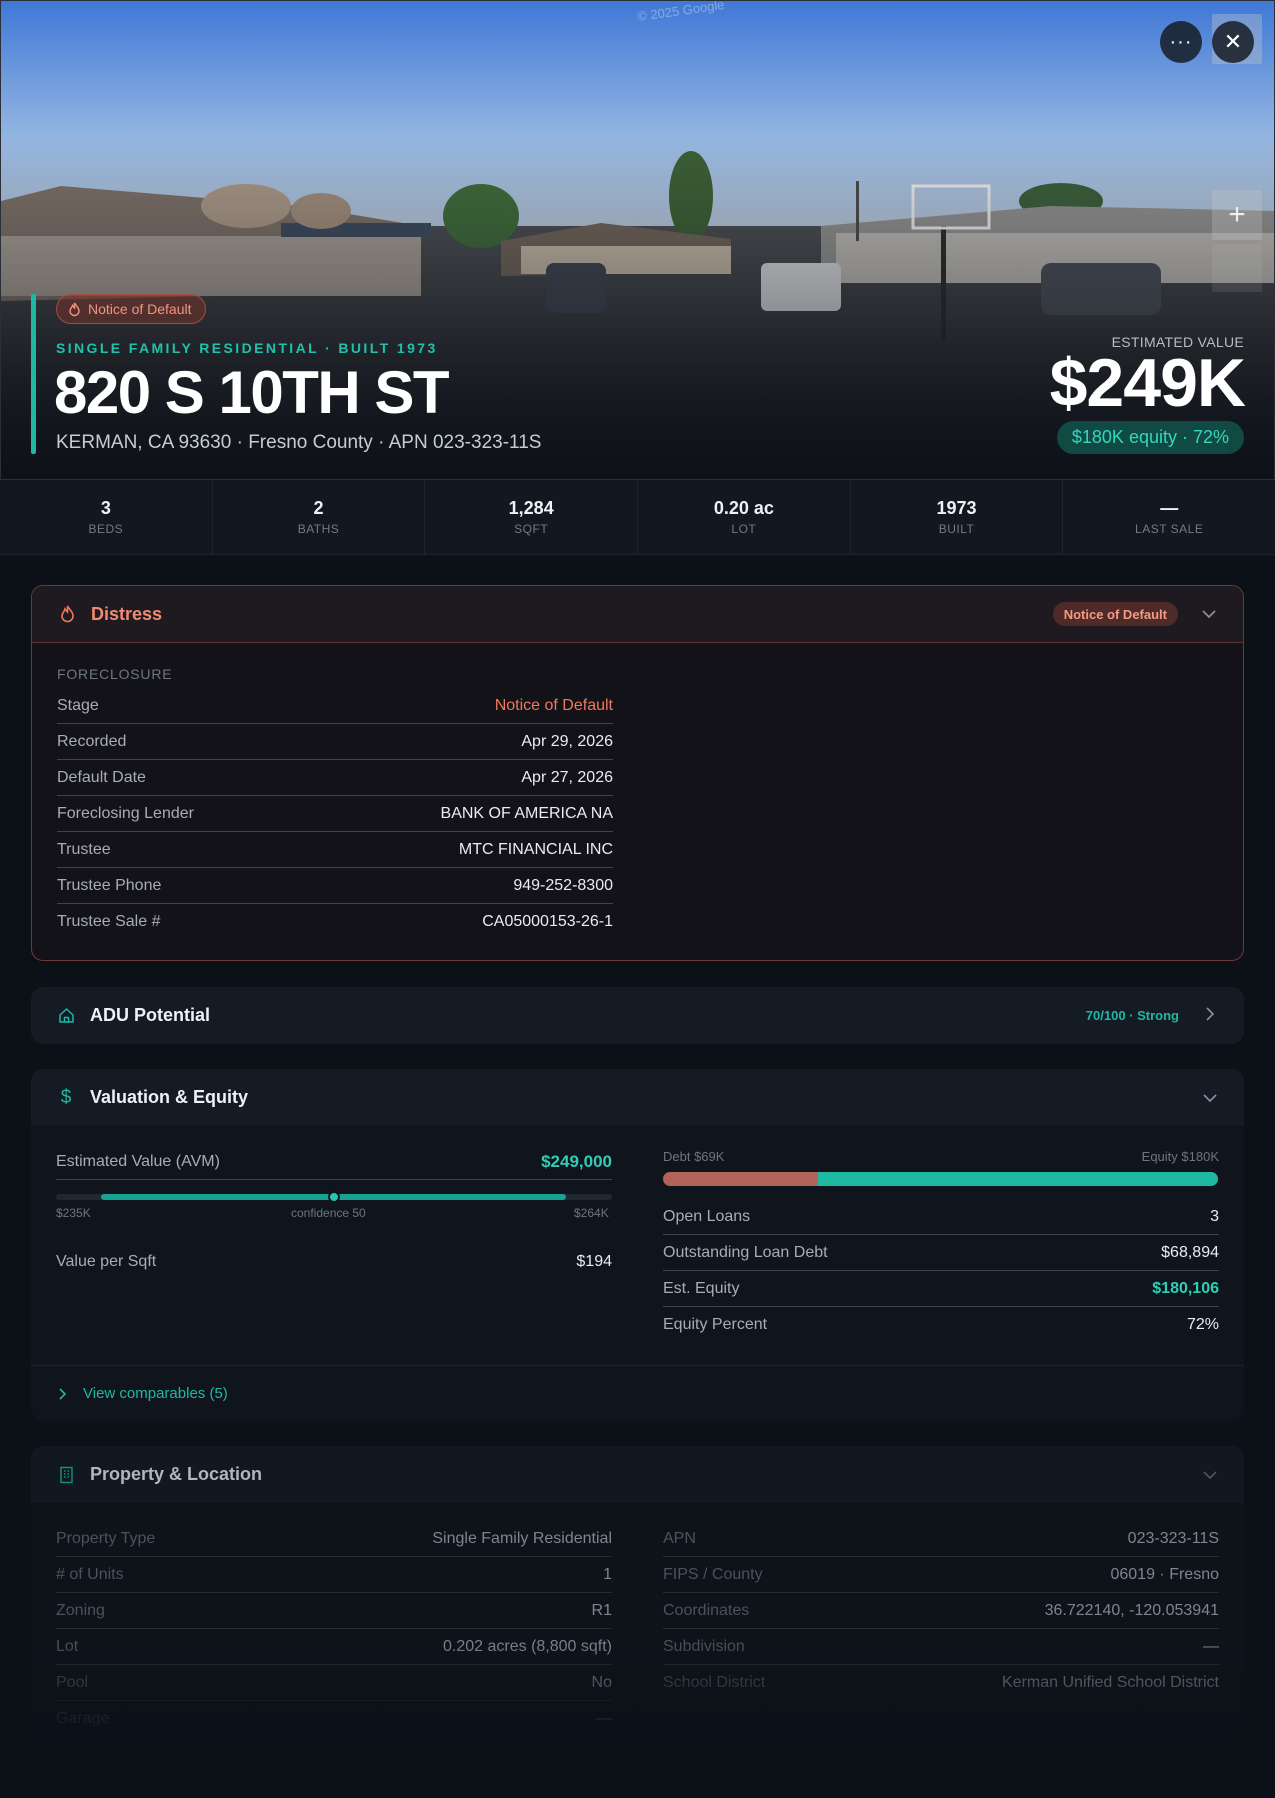 Image resolution: width=1275 pixels, height=1798 pixels. I want to click on valuation-title: Valuation & Equity, so click(169, 1097).